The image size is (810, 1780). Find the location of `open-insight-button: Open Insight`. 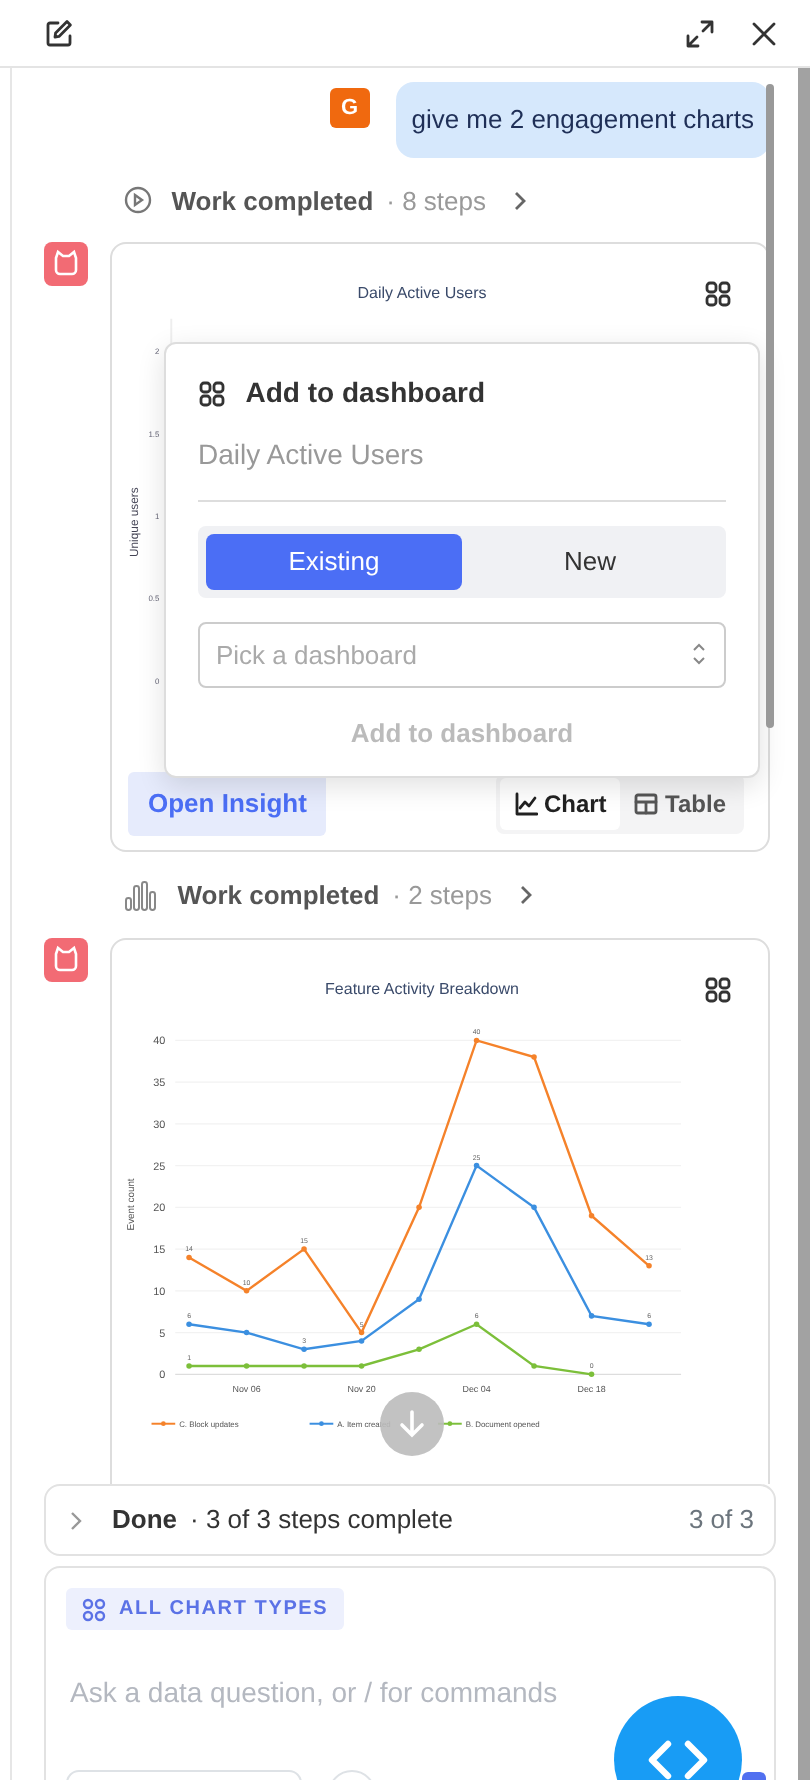

open-insight-button: Open Insight is located at coordinates (227, 803).